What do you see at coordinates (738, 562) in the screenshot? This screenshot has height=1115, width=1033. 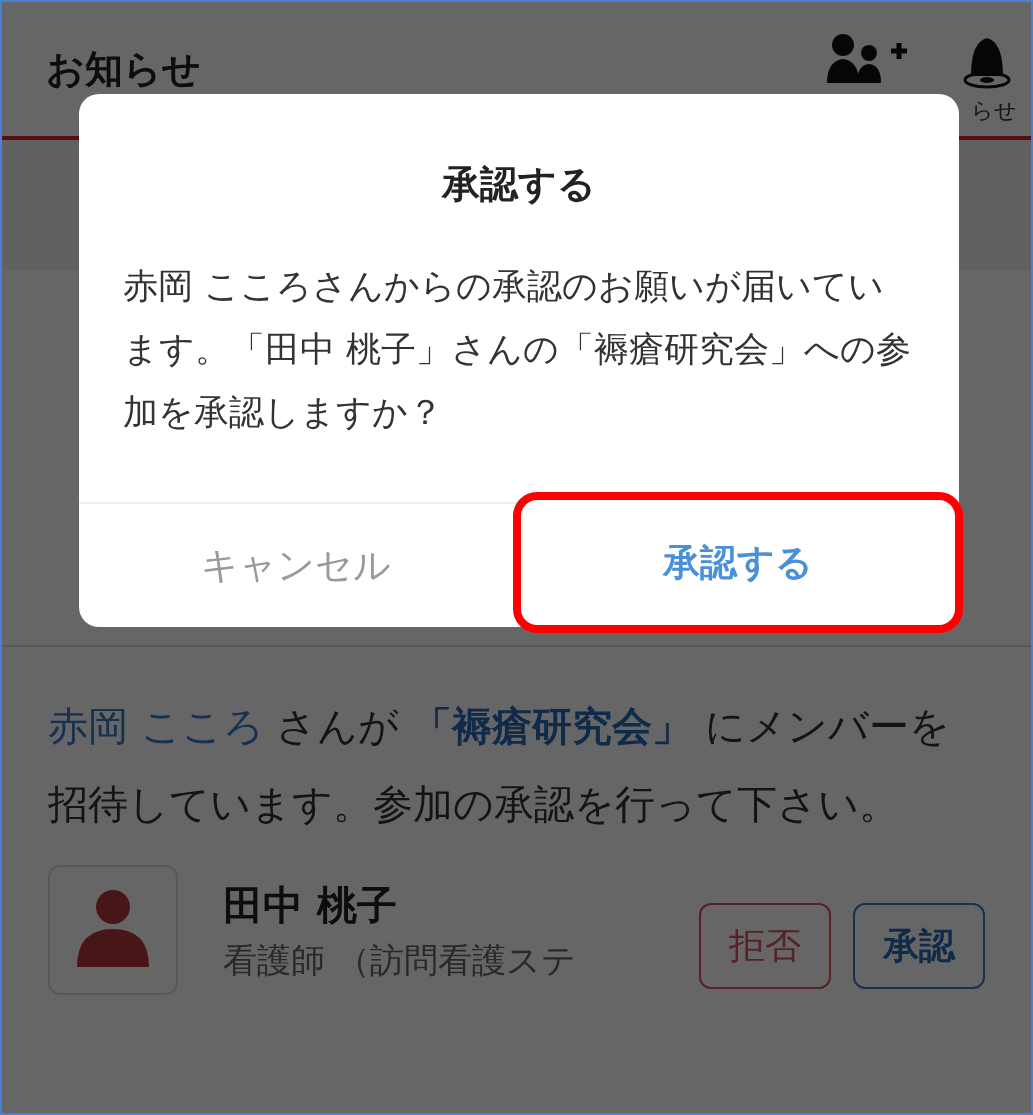 I see `confirm-button: 承認する` at bounding box center [738, 562].